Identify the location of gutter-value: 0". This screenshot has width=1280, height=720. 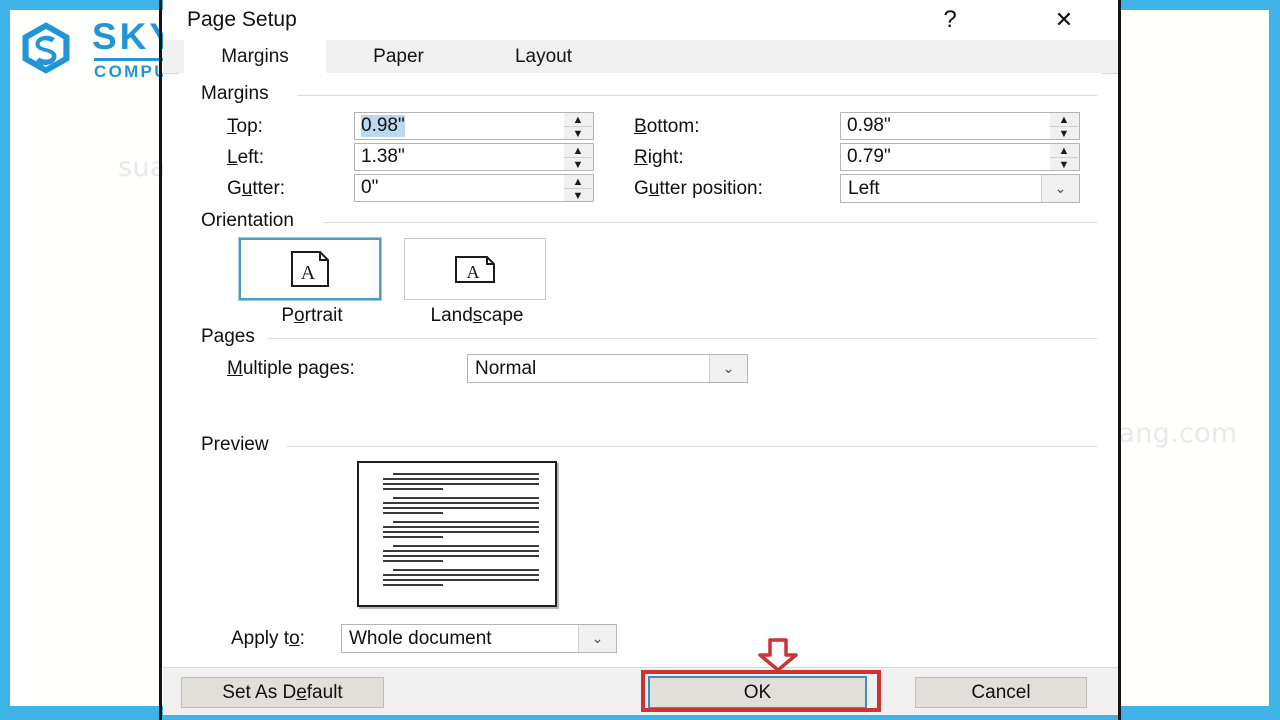
(370, 187).